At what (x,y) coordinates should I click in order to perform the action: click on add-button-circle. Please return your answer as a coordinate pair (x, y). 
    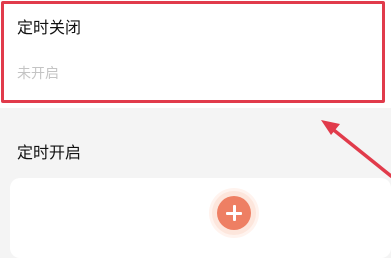
    Looking at the image, I should click on (234, 213).